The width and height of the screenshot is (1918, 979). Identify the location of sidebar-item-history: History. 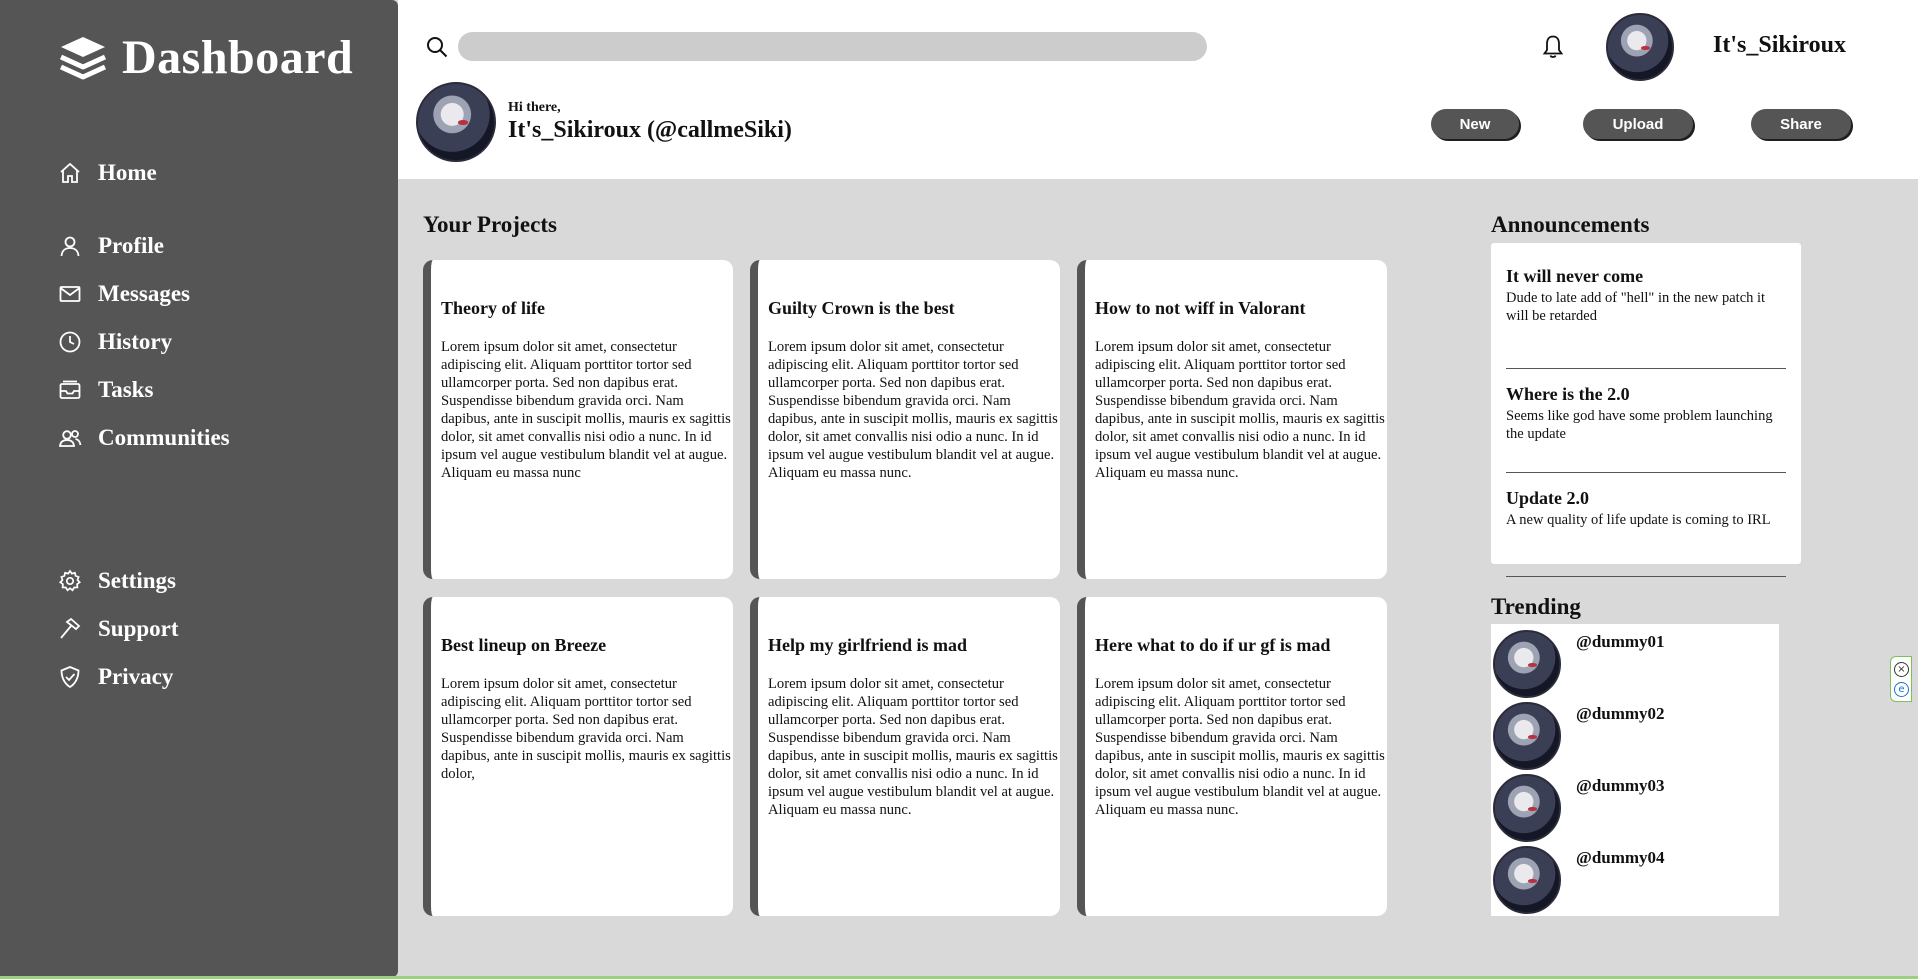
(115, 342).